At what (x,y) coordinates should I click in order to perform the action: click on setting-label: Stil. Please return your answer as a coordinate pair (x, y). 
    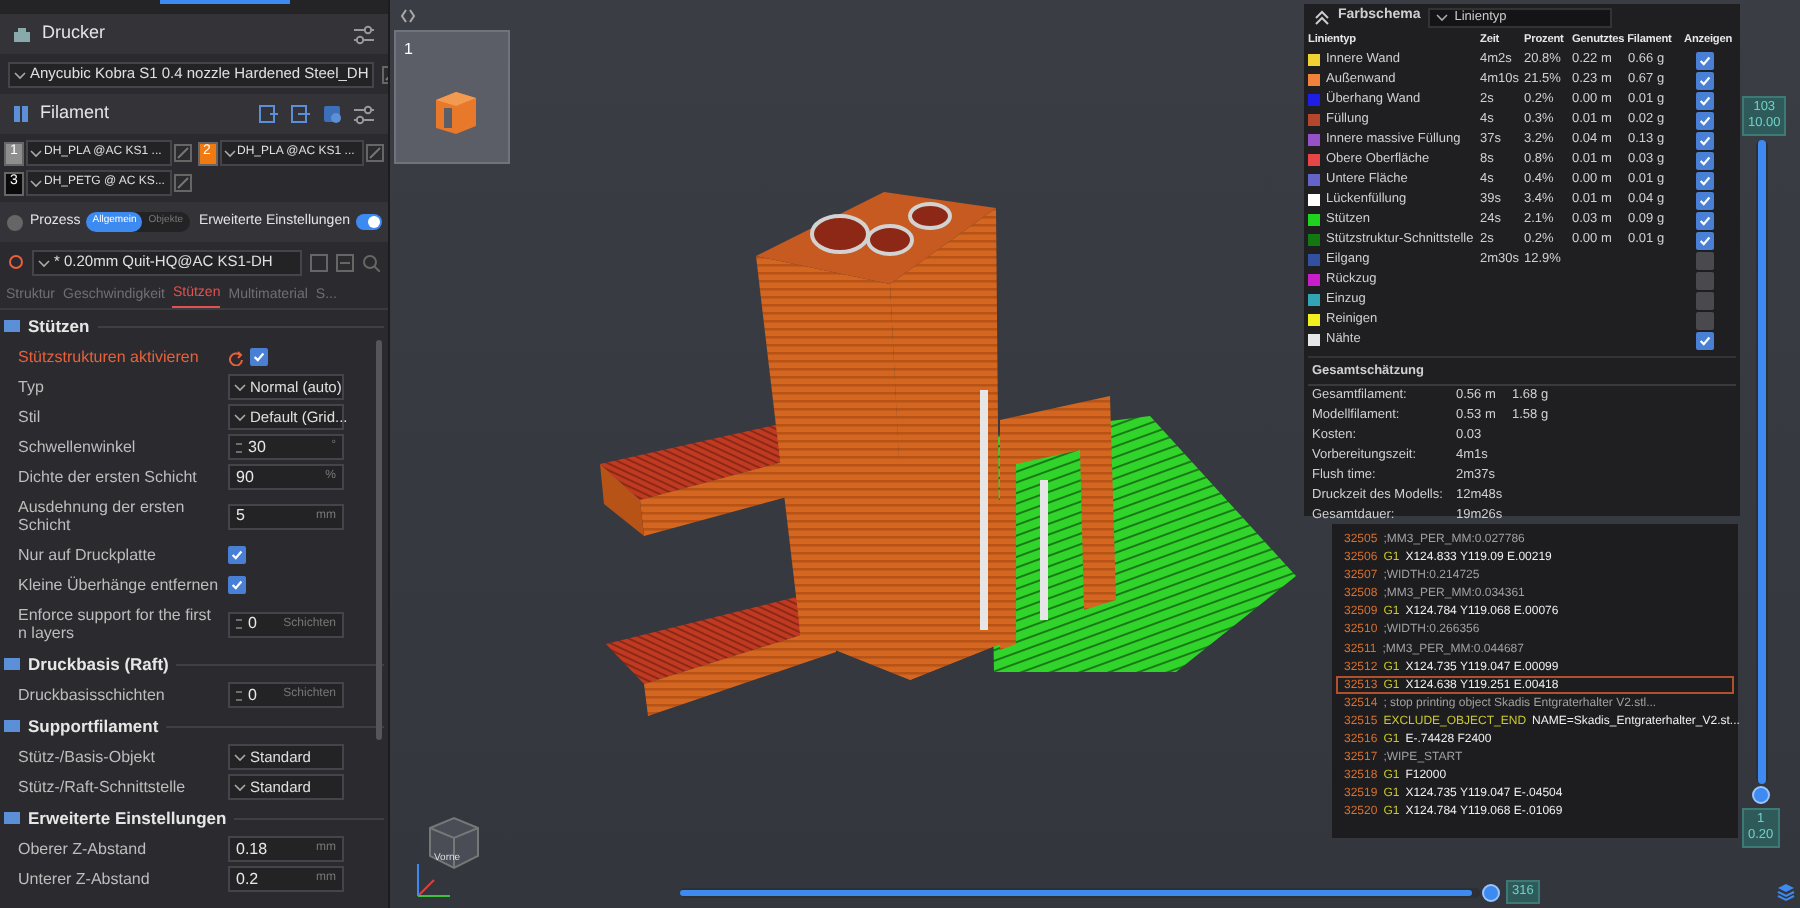
    Looking at the image, I should click on (30, 417).